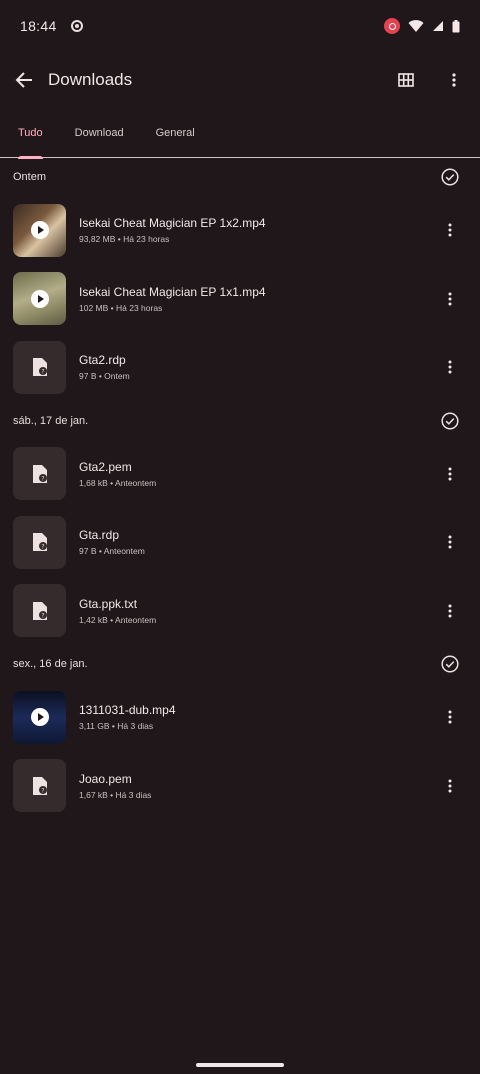 The height and width of the screenshot is (1074, 480). Describe the element at coordinates (240, 786) in the screenshot. I see `list-item: ? Joao.pem 1,67 kB • Há 3 dias` at that location.